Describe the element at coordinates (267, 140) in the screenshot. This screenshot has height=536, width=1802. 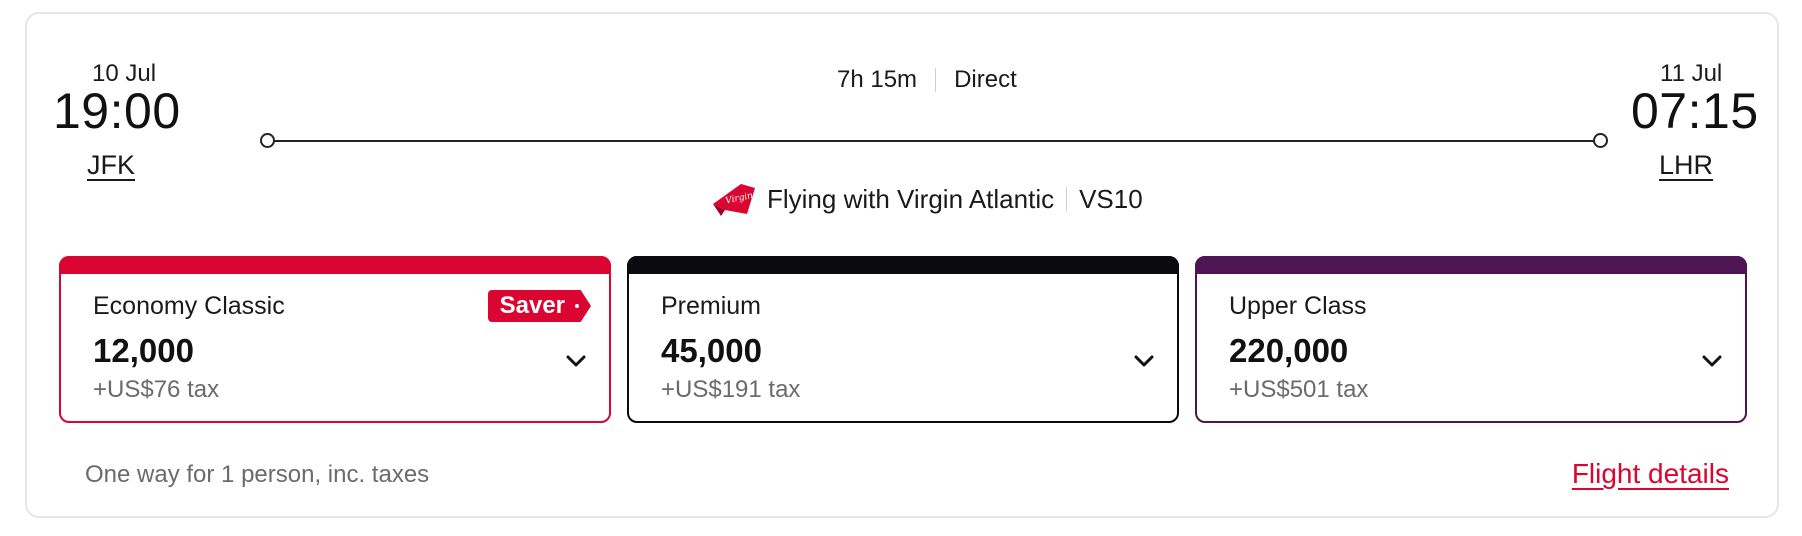
I see `origin-node-icon` at that location.